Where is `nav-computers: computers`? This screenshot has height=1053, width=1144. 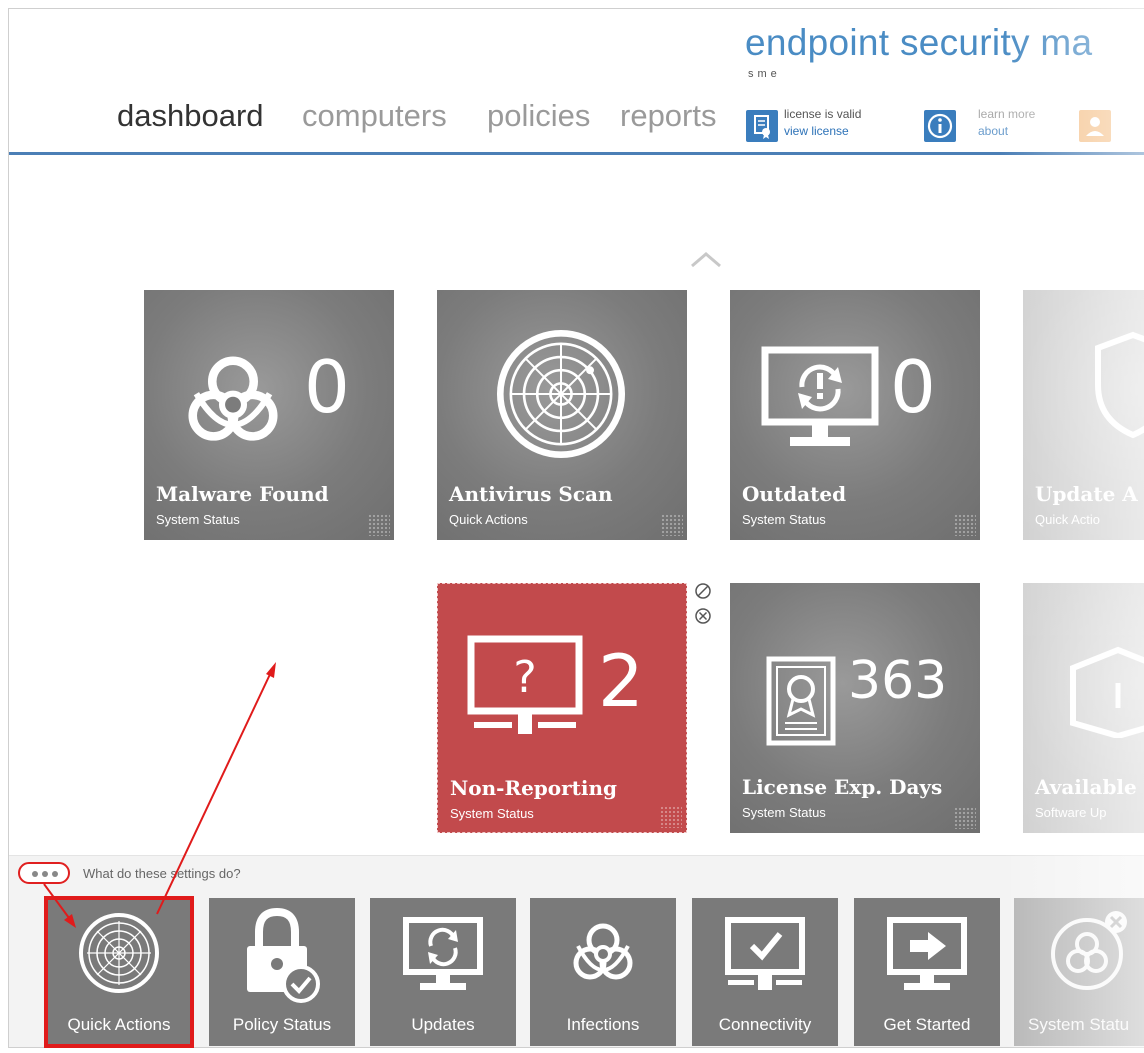
nav-computers: computers is located at coordinates (374, 116).